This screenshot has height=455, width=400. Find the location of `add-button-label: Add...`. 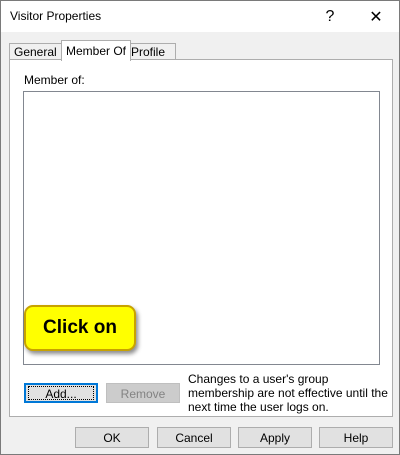

add-button-label: Add... is located at coordinates (61, 393).